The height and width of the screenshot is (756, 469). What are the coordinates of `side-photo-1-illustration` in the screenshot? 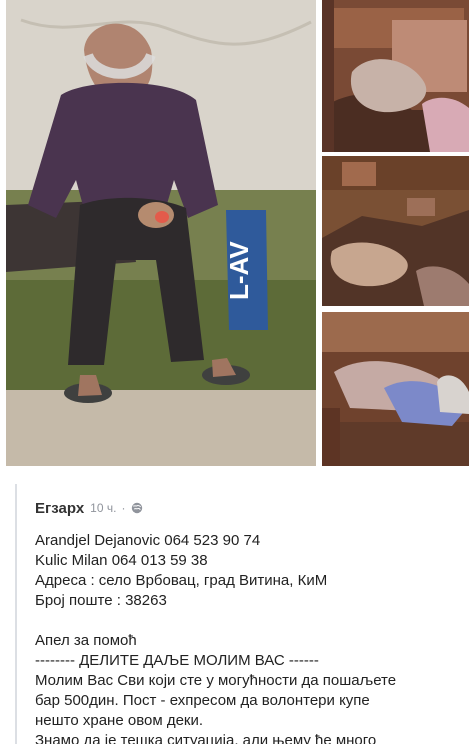 It's located at (395, 76).